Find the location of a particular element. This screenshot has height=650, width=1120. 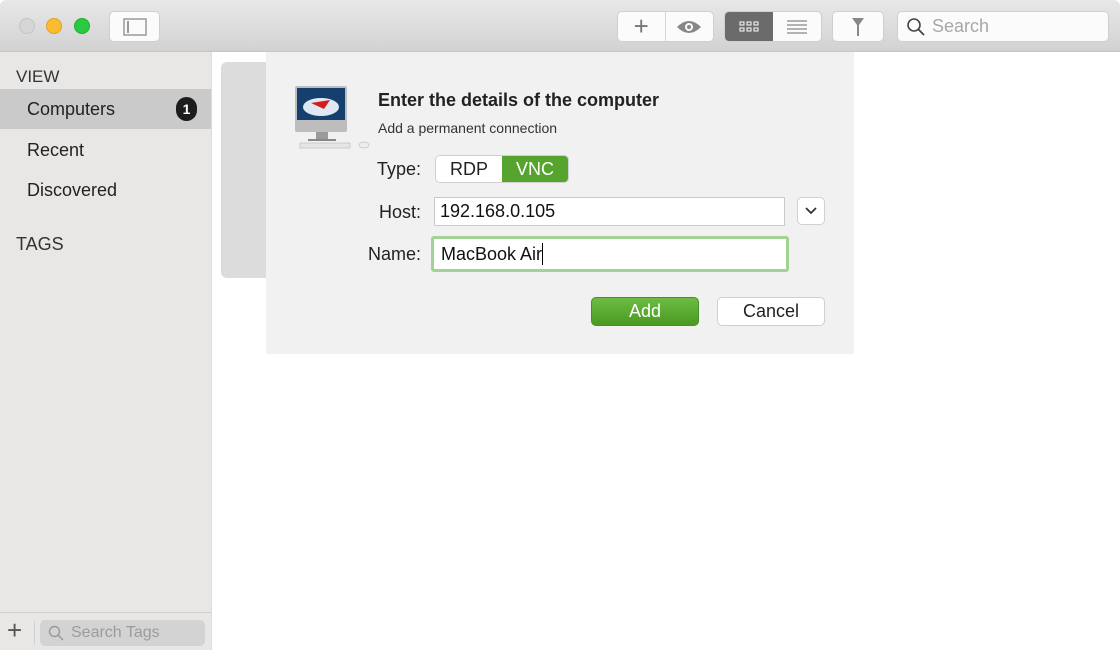

title-bar: + Search is located at coordinates (560, 26).